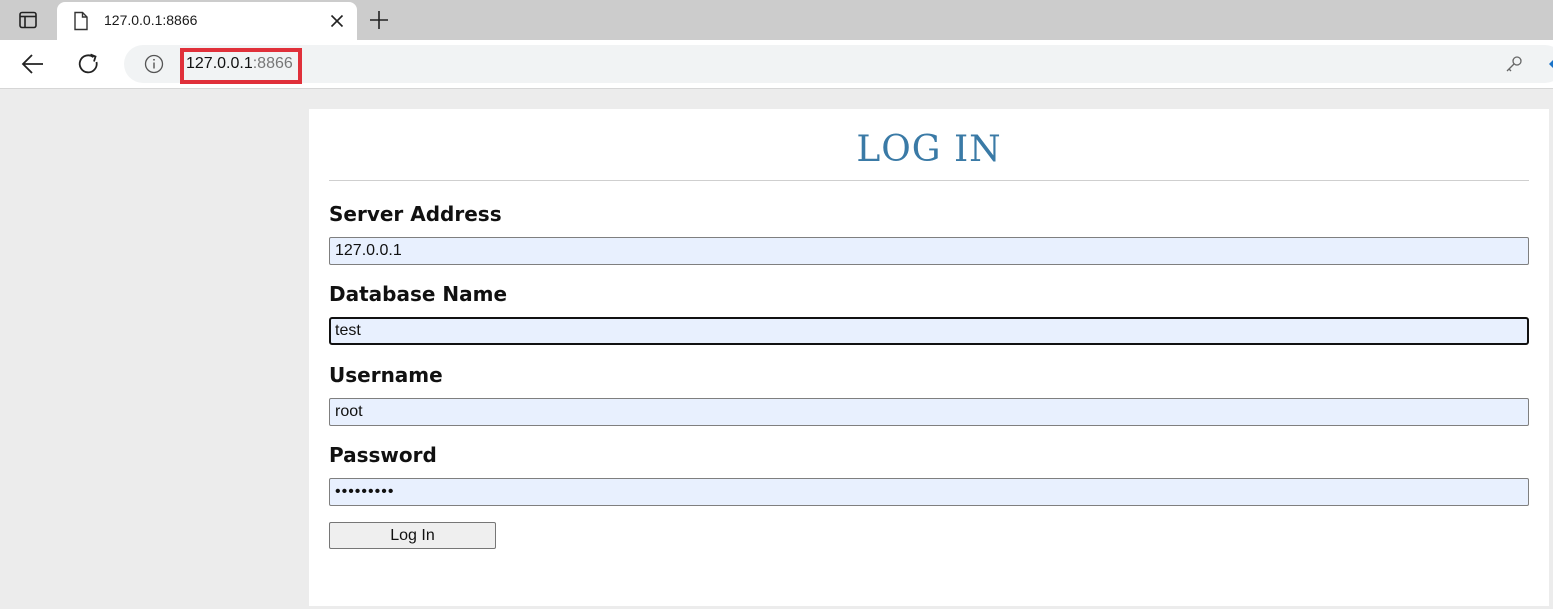 The width and height of the screenshot is (1553, 609). I want to click on password-input: •••••••••, so click(929, 492).